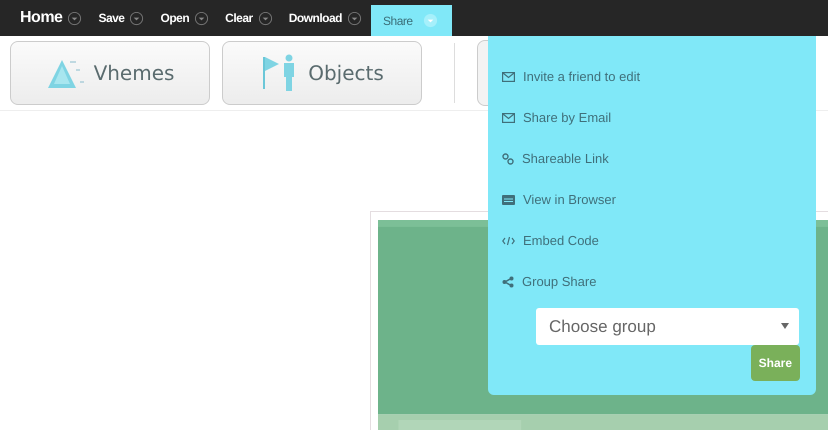  I want to click on share-option: Embed Code, so click(550, 240).